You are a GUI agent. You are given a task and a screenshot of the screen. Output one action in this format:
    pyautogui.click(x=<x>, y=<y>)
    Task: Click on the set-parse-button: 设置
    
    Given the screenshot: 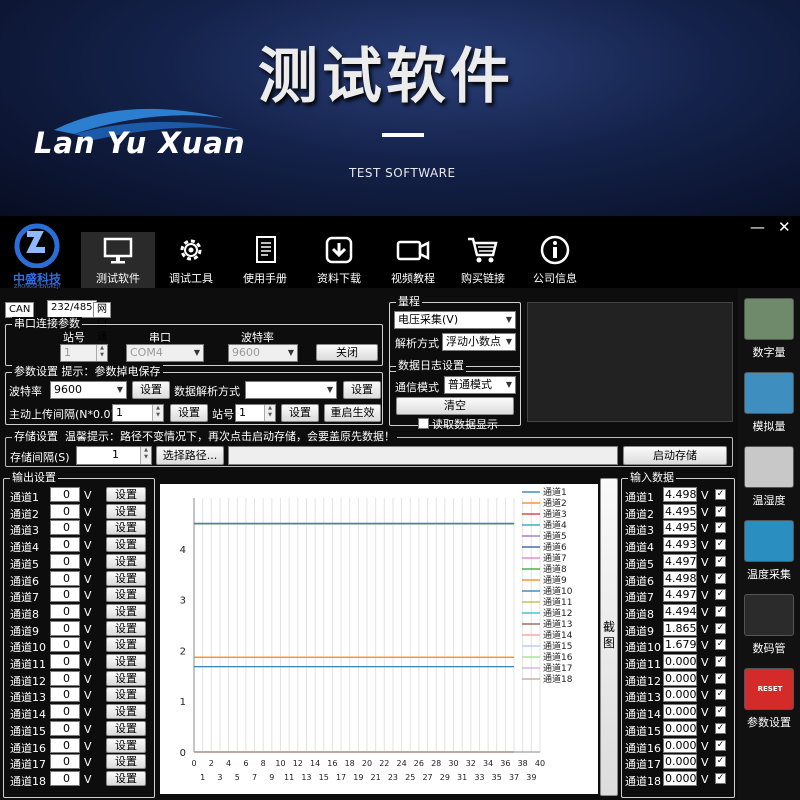 What is the action you would take?
    pyautogui.click(x=362, y=390)
    